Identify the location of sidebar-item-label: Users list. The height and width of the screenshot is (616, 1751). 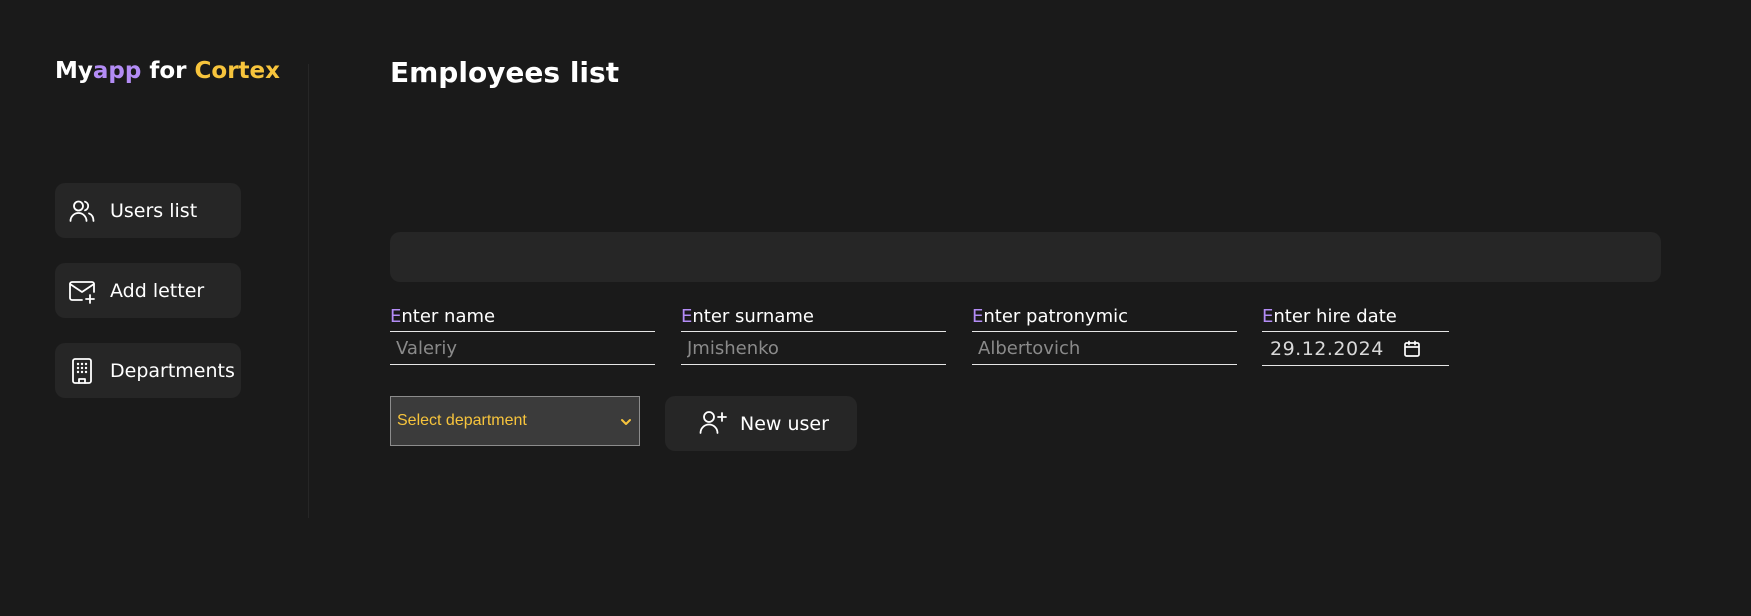
(154, 210).